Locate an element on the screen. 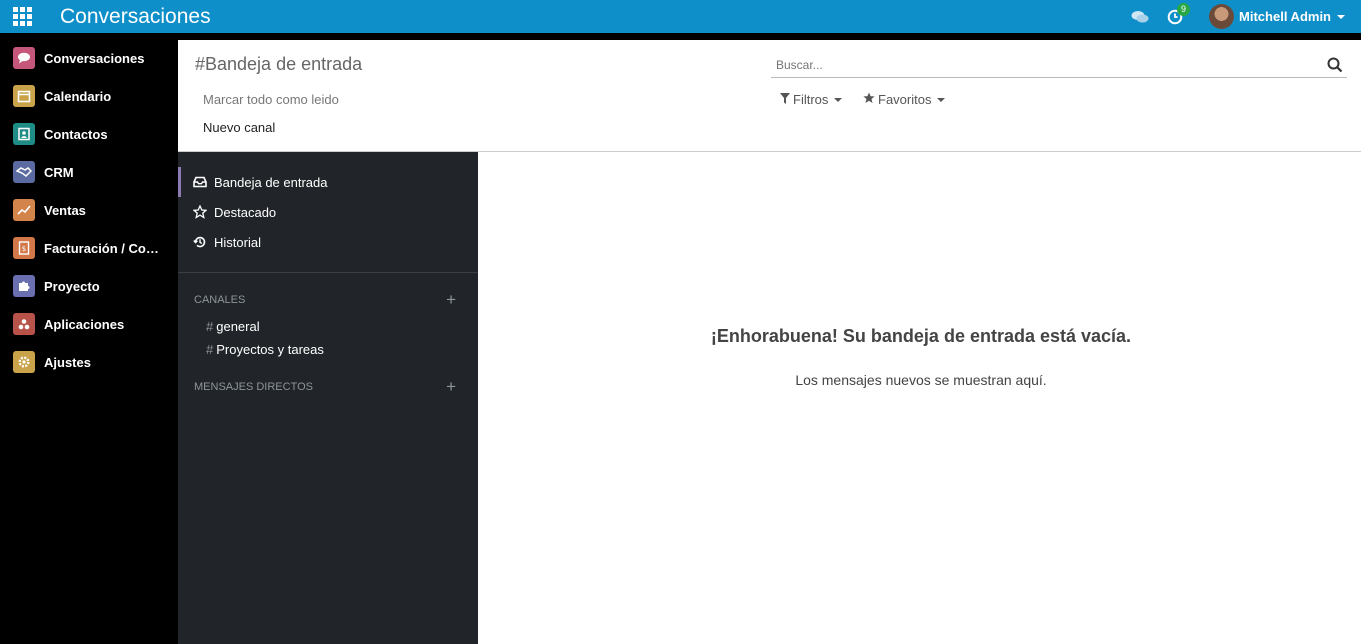  app-menu-label: Ajustes is located at coordinates (67, 362).